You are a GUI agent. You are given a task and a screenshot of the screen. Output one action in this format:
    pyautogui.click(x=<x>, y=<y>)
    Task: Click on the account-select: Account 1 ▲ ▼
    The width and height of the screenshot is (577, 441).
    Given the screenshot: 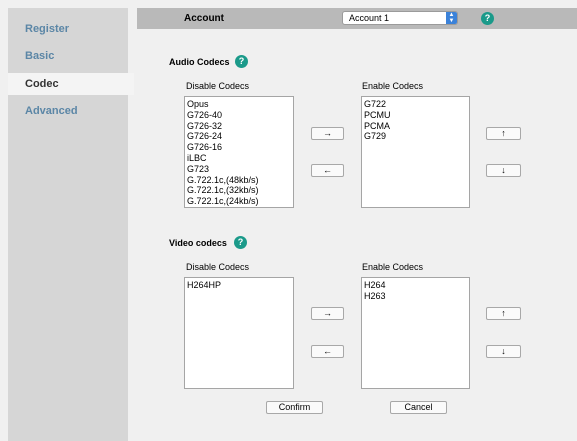 What is the action you would take?
    pyautogui.click(x=400, y=18)
    